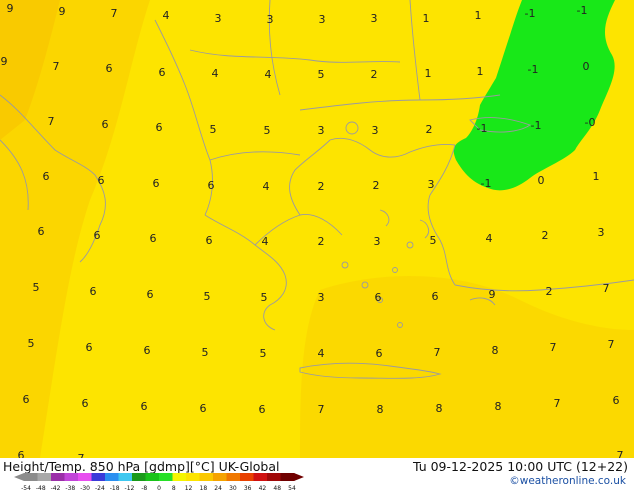  I want to click on scale-tick-label: -8, so click(144, 488).